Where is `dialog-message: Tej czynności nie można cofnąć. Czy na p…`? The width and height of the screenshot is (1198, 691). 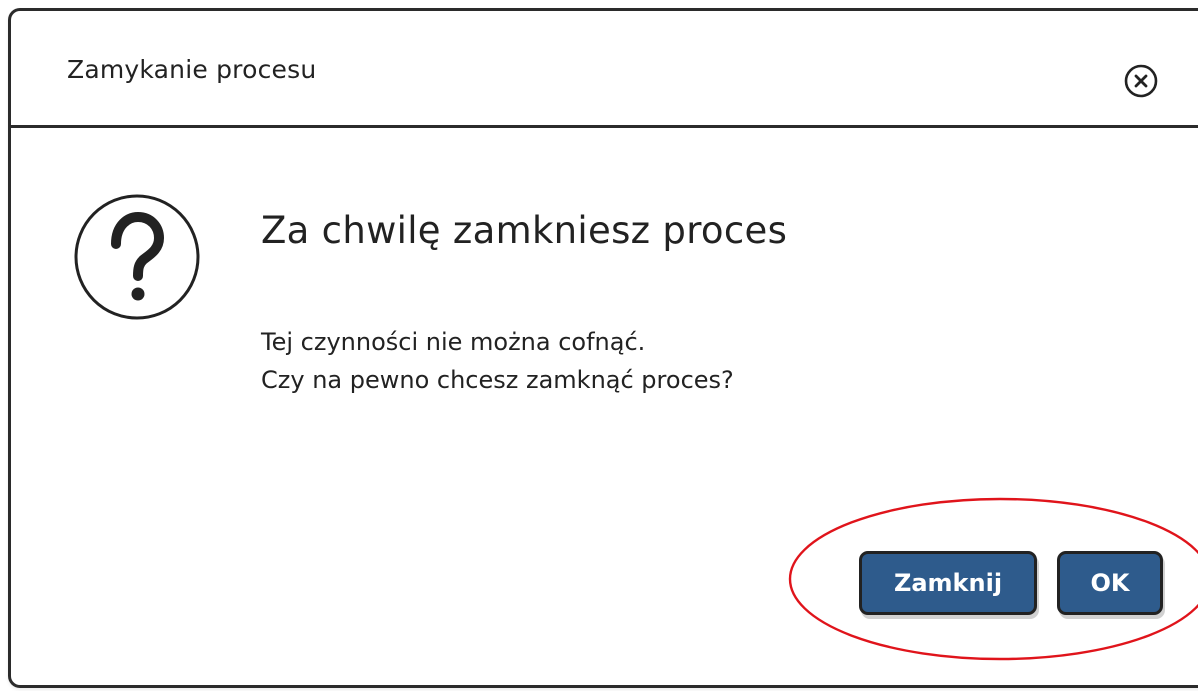 dialog-message: Tej czynności nie można cofnąć. Czy na p… is located at coordinates (497, 361).